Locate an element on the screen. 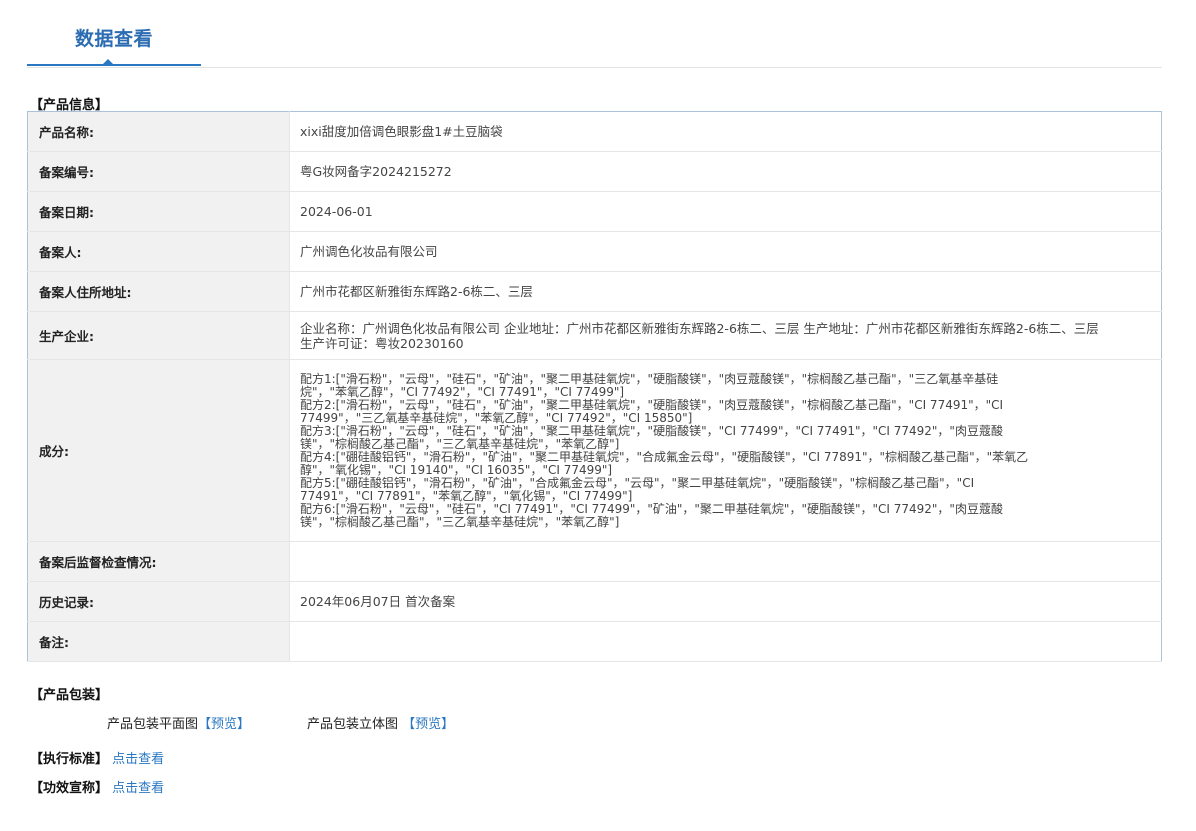  table-row: 历史记录: 2024年06月07日 首次备案 is located at coordinates (594, 601).